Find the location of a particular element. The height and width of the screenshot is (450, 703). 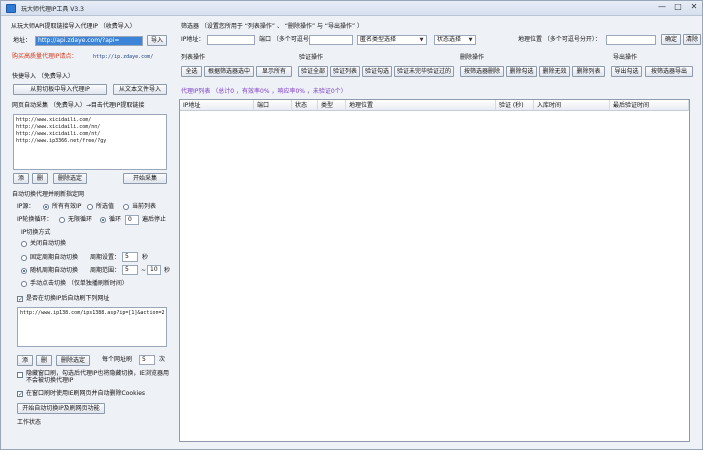

export-checked-button: 导出勾选 is located at coordinates (626, 71).